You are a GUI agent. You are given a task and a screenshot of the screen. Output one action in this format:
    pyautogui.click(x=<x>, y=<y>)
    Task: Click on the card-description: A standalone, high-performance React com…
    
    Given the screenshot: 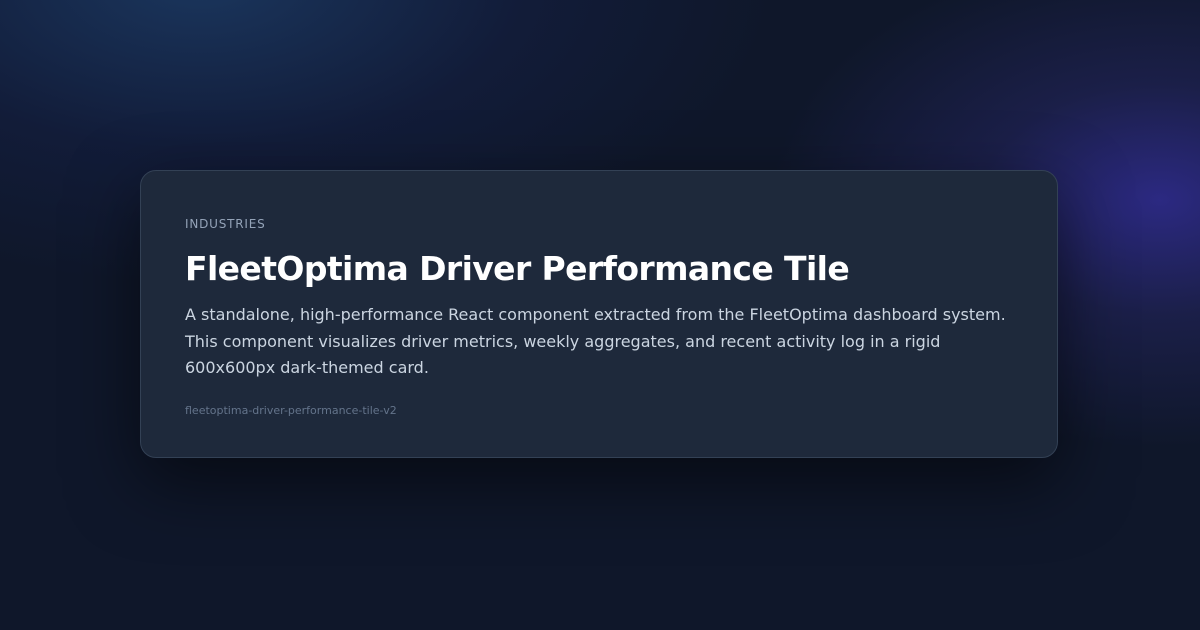 What is the action you would take?
    pyautogui.click(x=595, y=341)
    